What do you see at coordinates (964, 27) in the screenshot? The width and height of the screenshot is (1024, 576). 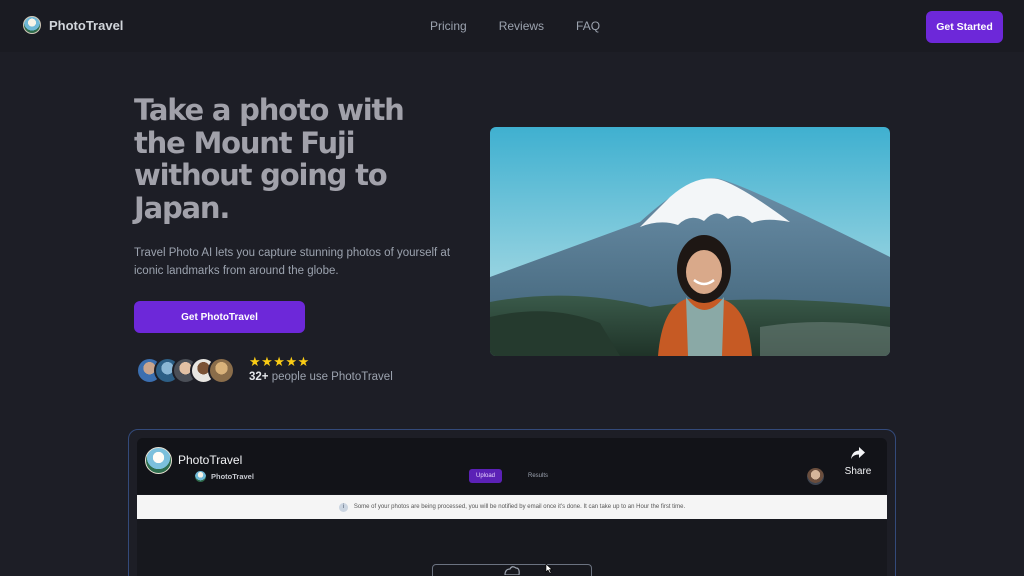 I see `get-started-button: Get Started` at bounding box center [964, 27].